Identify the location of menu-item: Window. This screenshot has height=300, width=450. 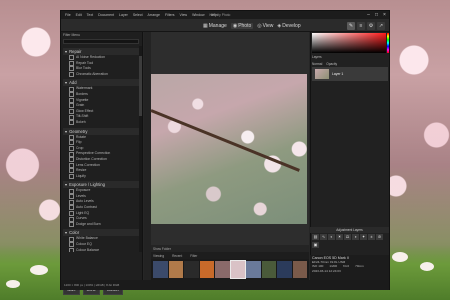
(198, 15).